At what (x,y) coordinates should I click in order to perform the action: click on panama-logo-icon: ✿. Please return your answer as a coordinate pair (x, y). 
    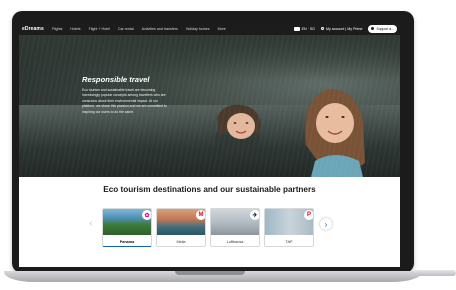
    Looking at the image, I should click on (146, 215).